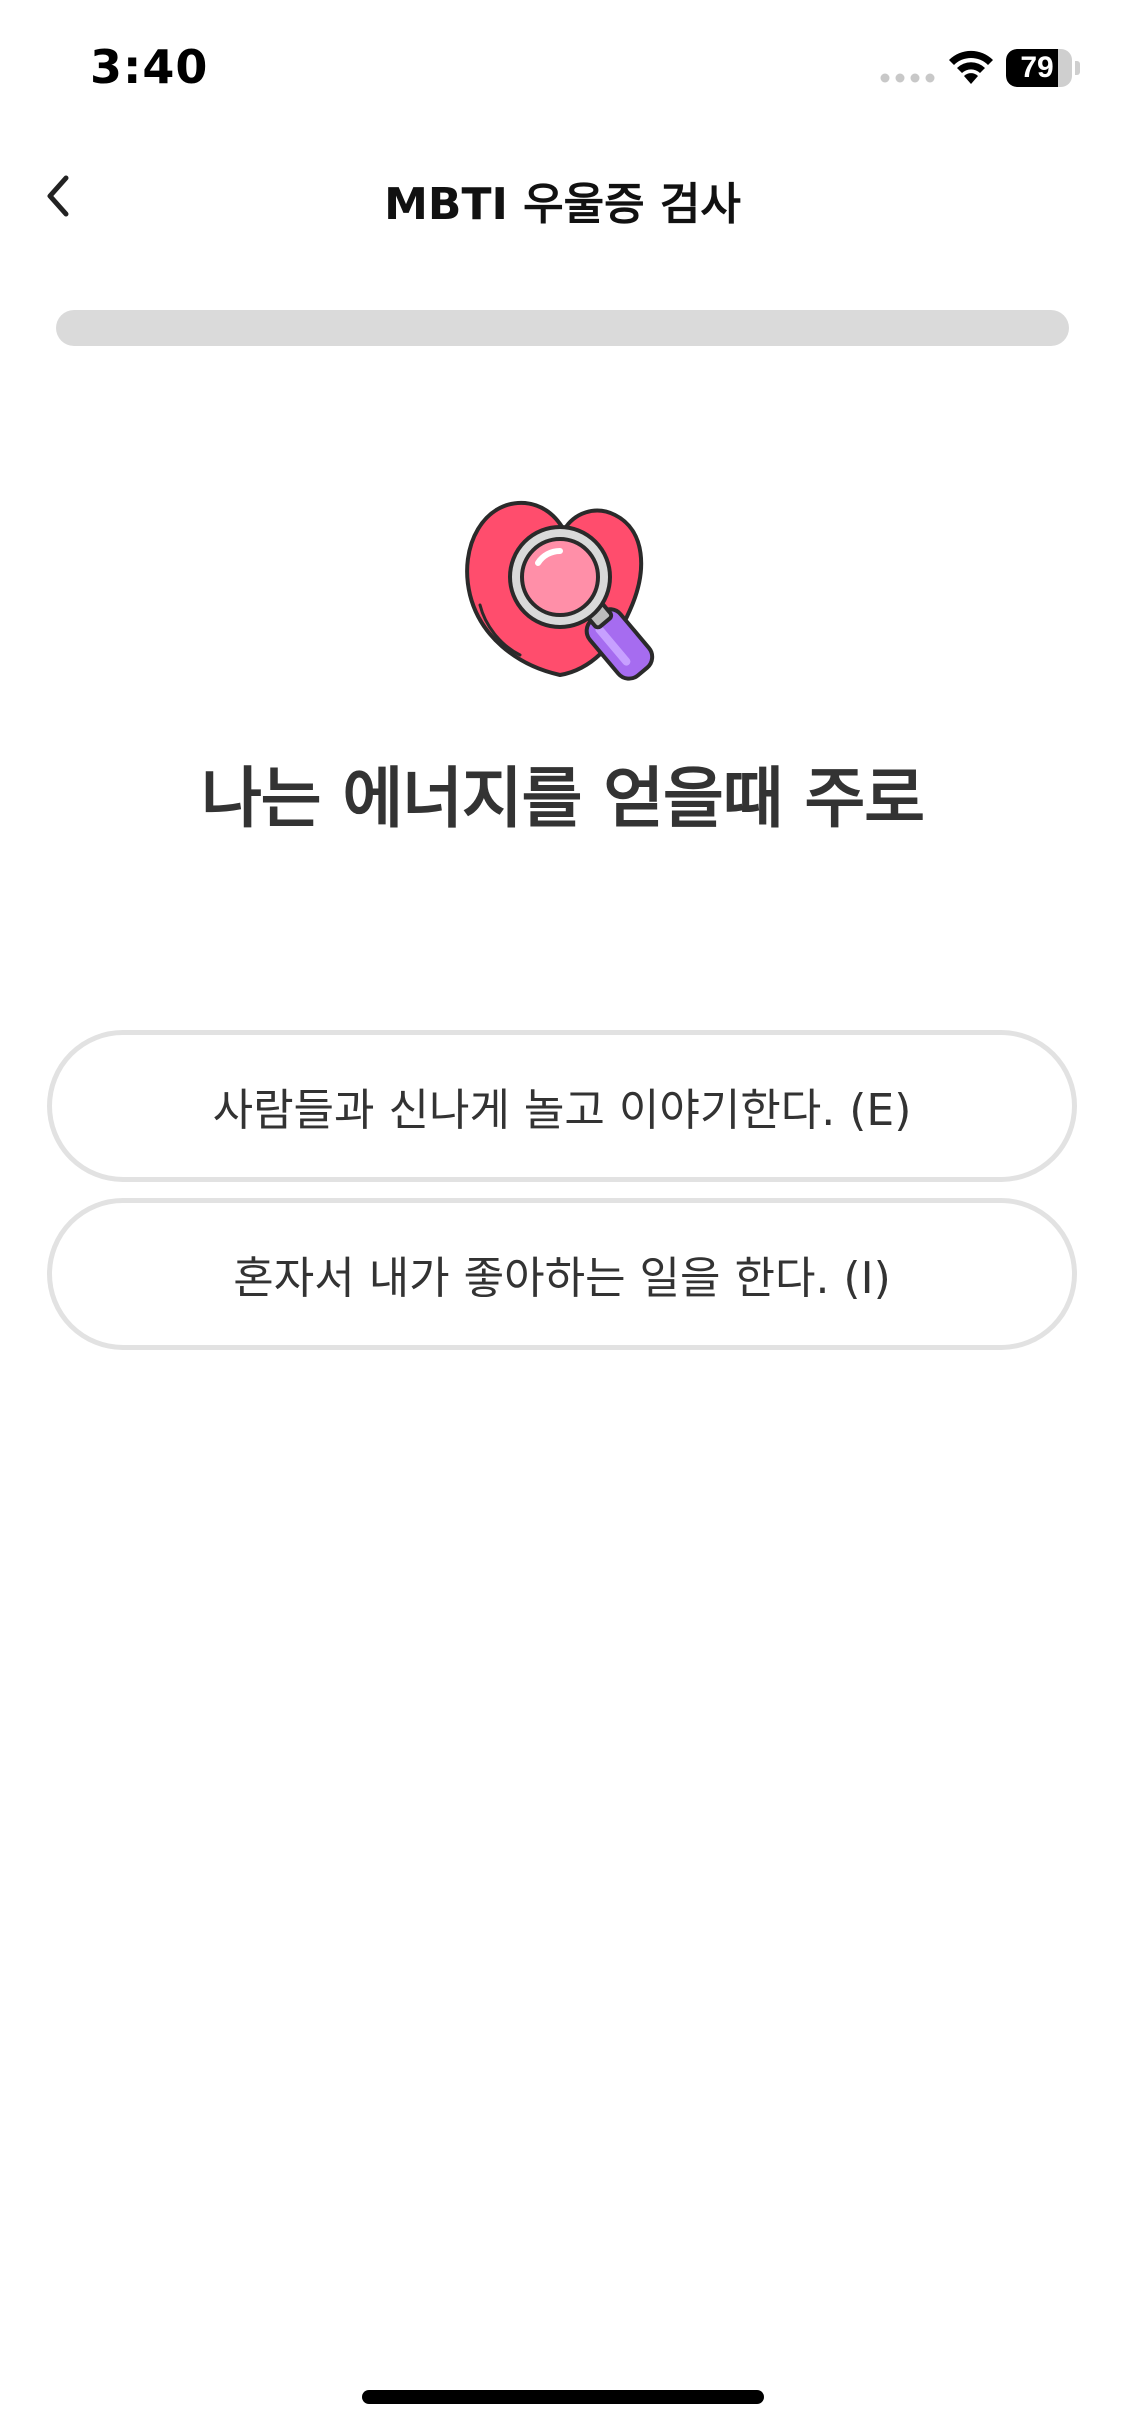 The height and width of the screenshot is (2436, 1125). Describe the element at coordinates (971, 67) in the screenshot. I see `wifi-icon` at that location.